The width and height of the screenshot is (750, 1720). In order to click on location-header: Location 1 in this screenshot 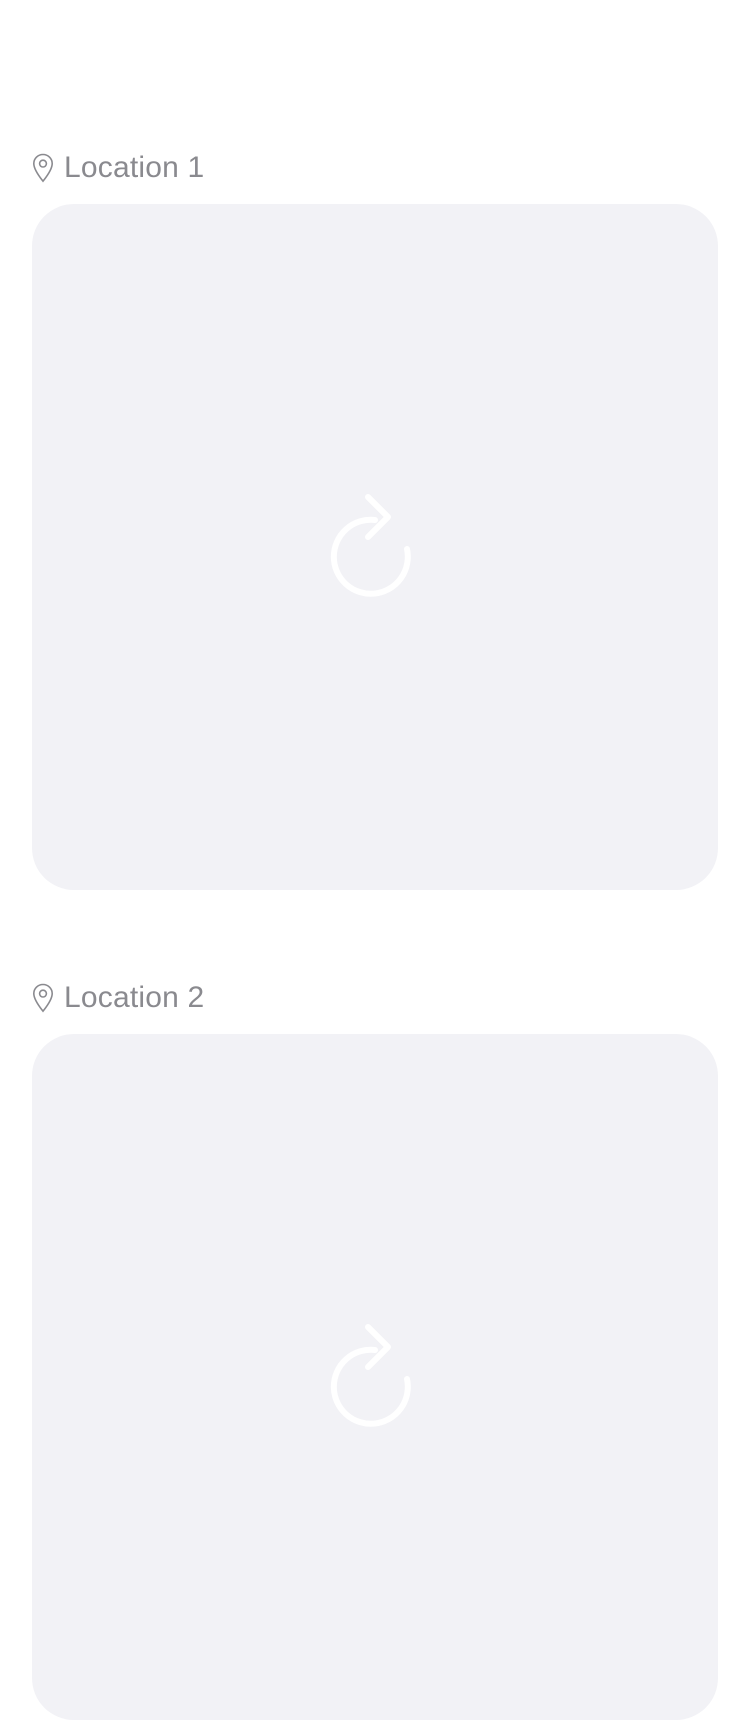, I will do `click(375, 168)`.